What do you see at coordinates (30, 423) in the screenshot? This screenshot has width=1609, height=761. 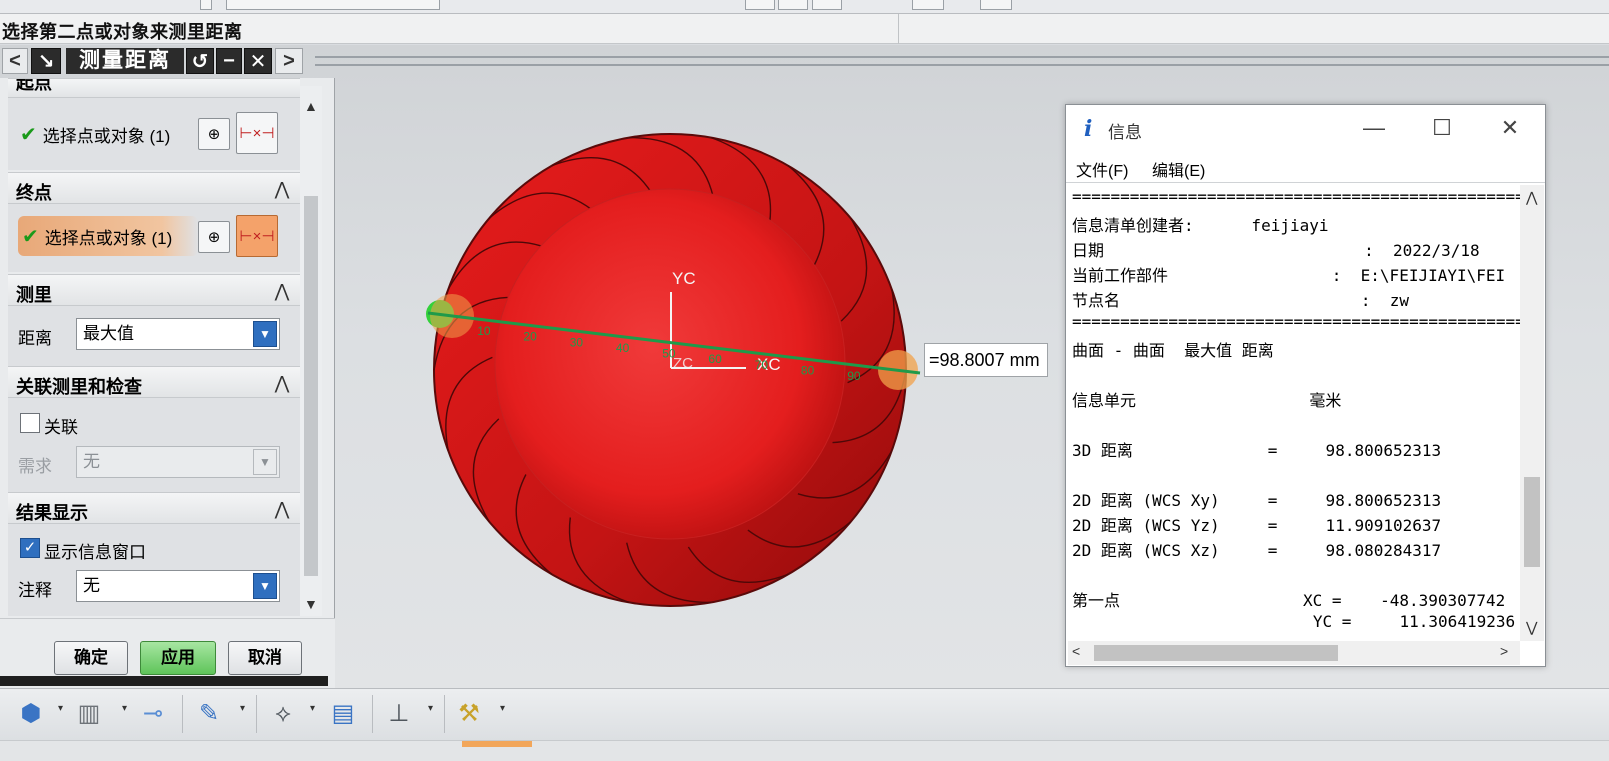 I see `associative-checkbox` at bounding box center [30, 423].